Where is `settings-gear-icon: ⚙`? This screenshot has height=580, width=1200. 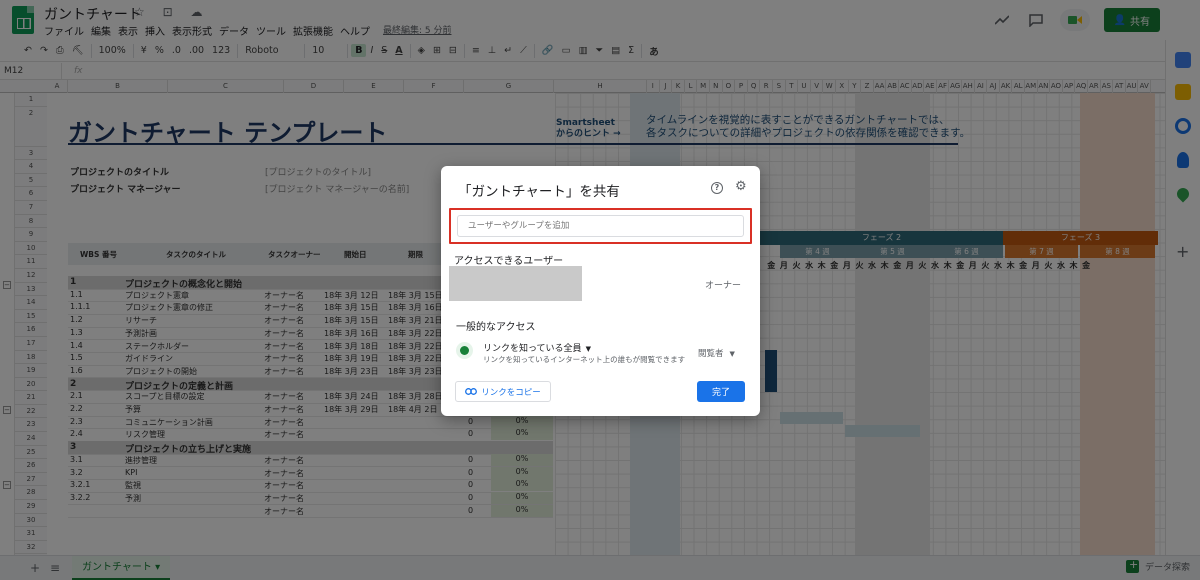
settings-gear-icon: ⚙ is located at coordinates (741, 186).